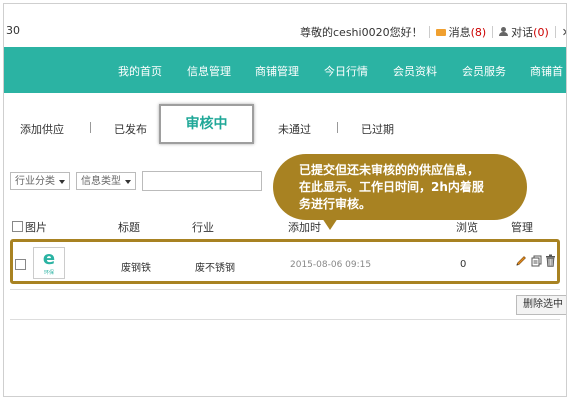 Image resolution: width=569 pixels, height=398 pixels. Describe the element at coordinates (484, 71) in the screenshot. I see `nav-item-member-service: 会员服务` at that location.